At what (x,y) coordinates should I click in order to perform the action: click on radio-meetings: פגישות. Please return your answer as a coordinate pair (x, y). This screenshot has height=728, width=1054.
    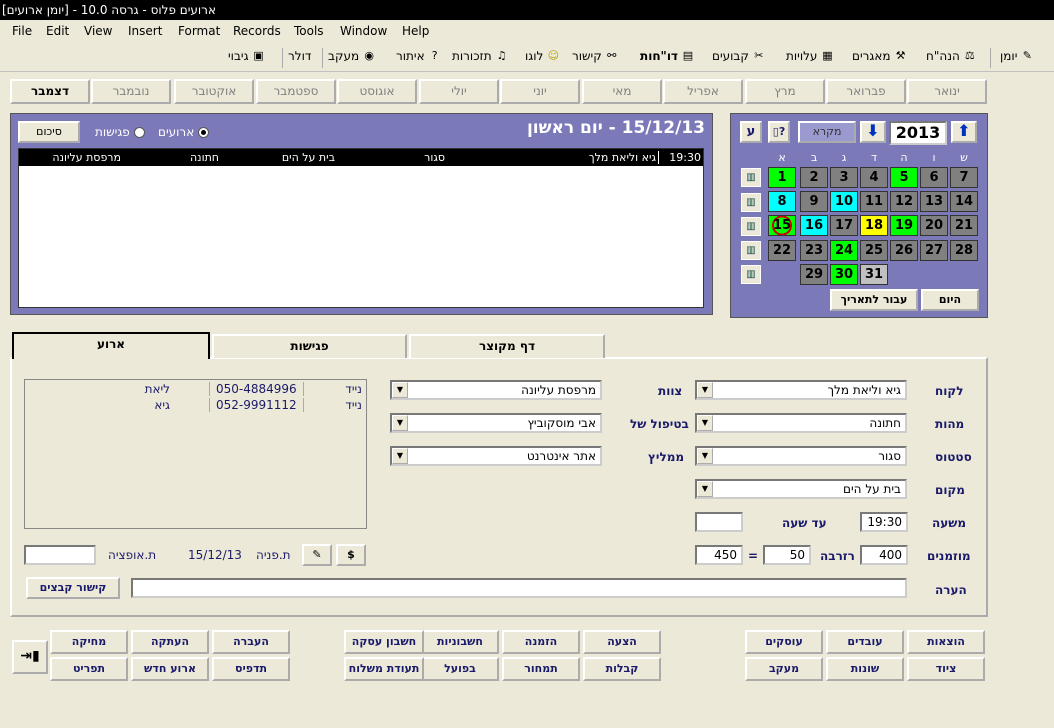
    Looking at the image, I should click on (120, 132).